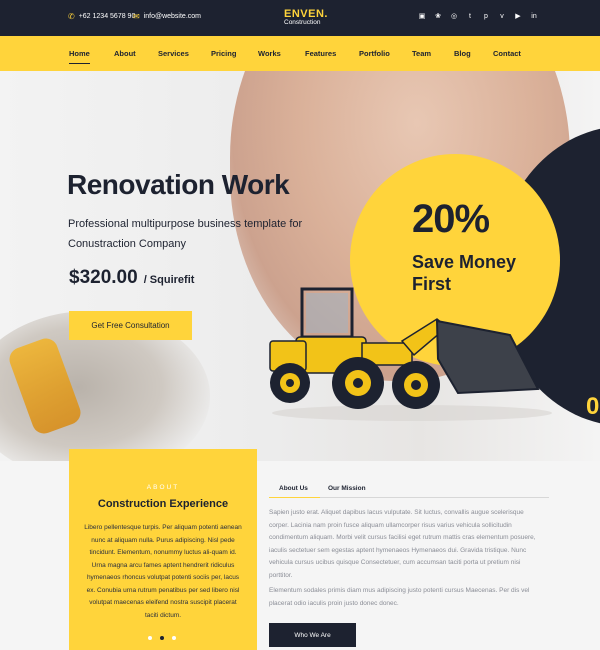  Describe the element at coordinates (410, 354) in the screenshot. I see `wheel-loader-image` at that location.